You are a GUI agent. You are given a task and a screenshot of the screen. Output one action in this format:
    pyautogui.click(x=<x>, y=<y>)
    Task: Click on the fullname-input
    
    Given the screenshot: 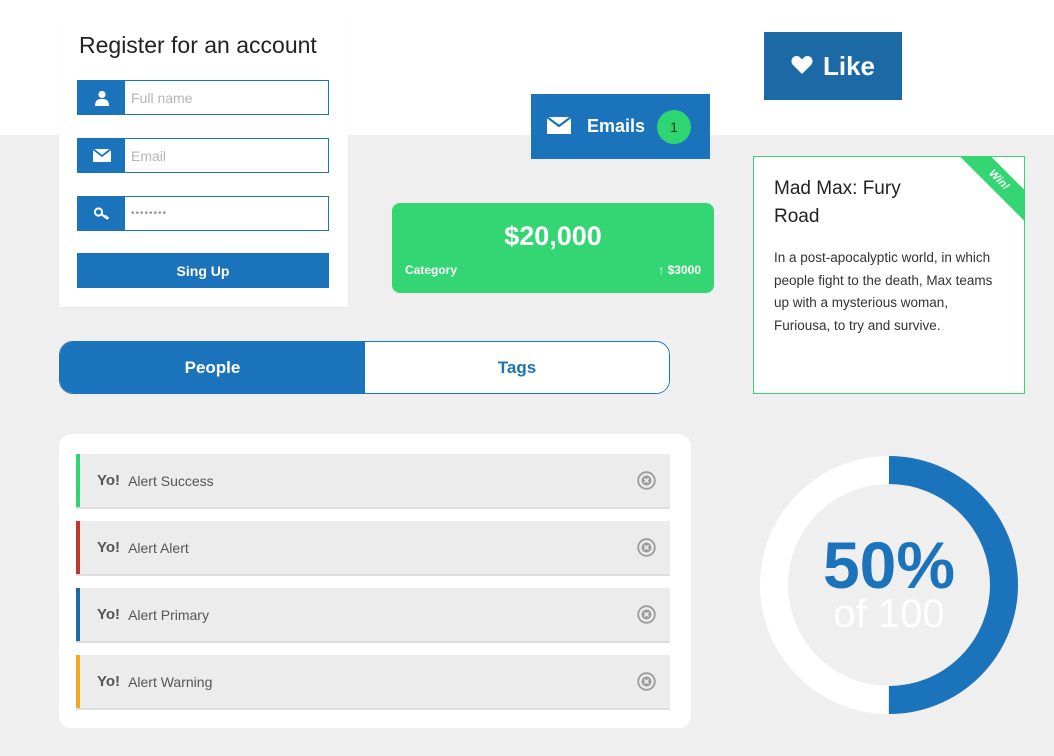 What is the action you would take?
    pyautogui.click(x=226, y=97)
    